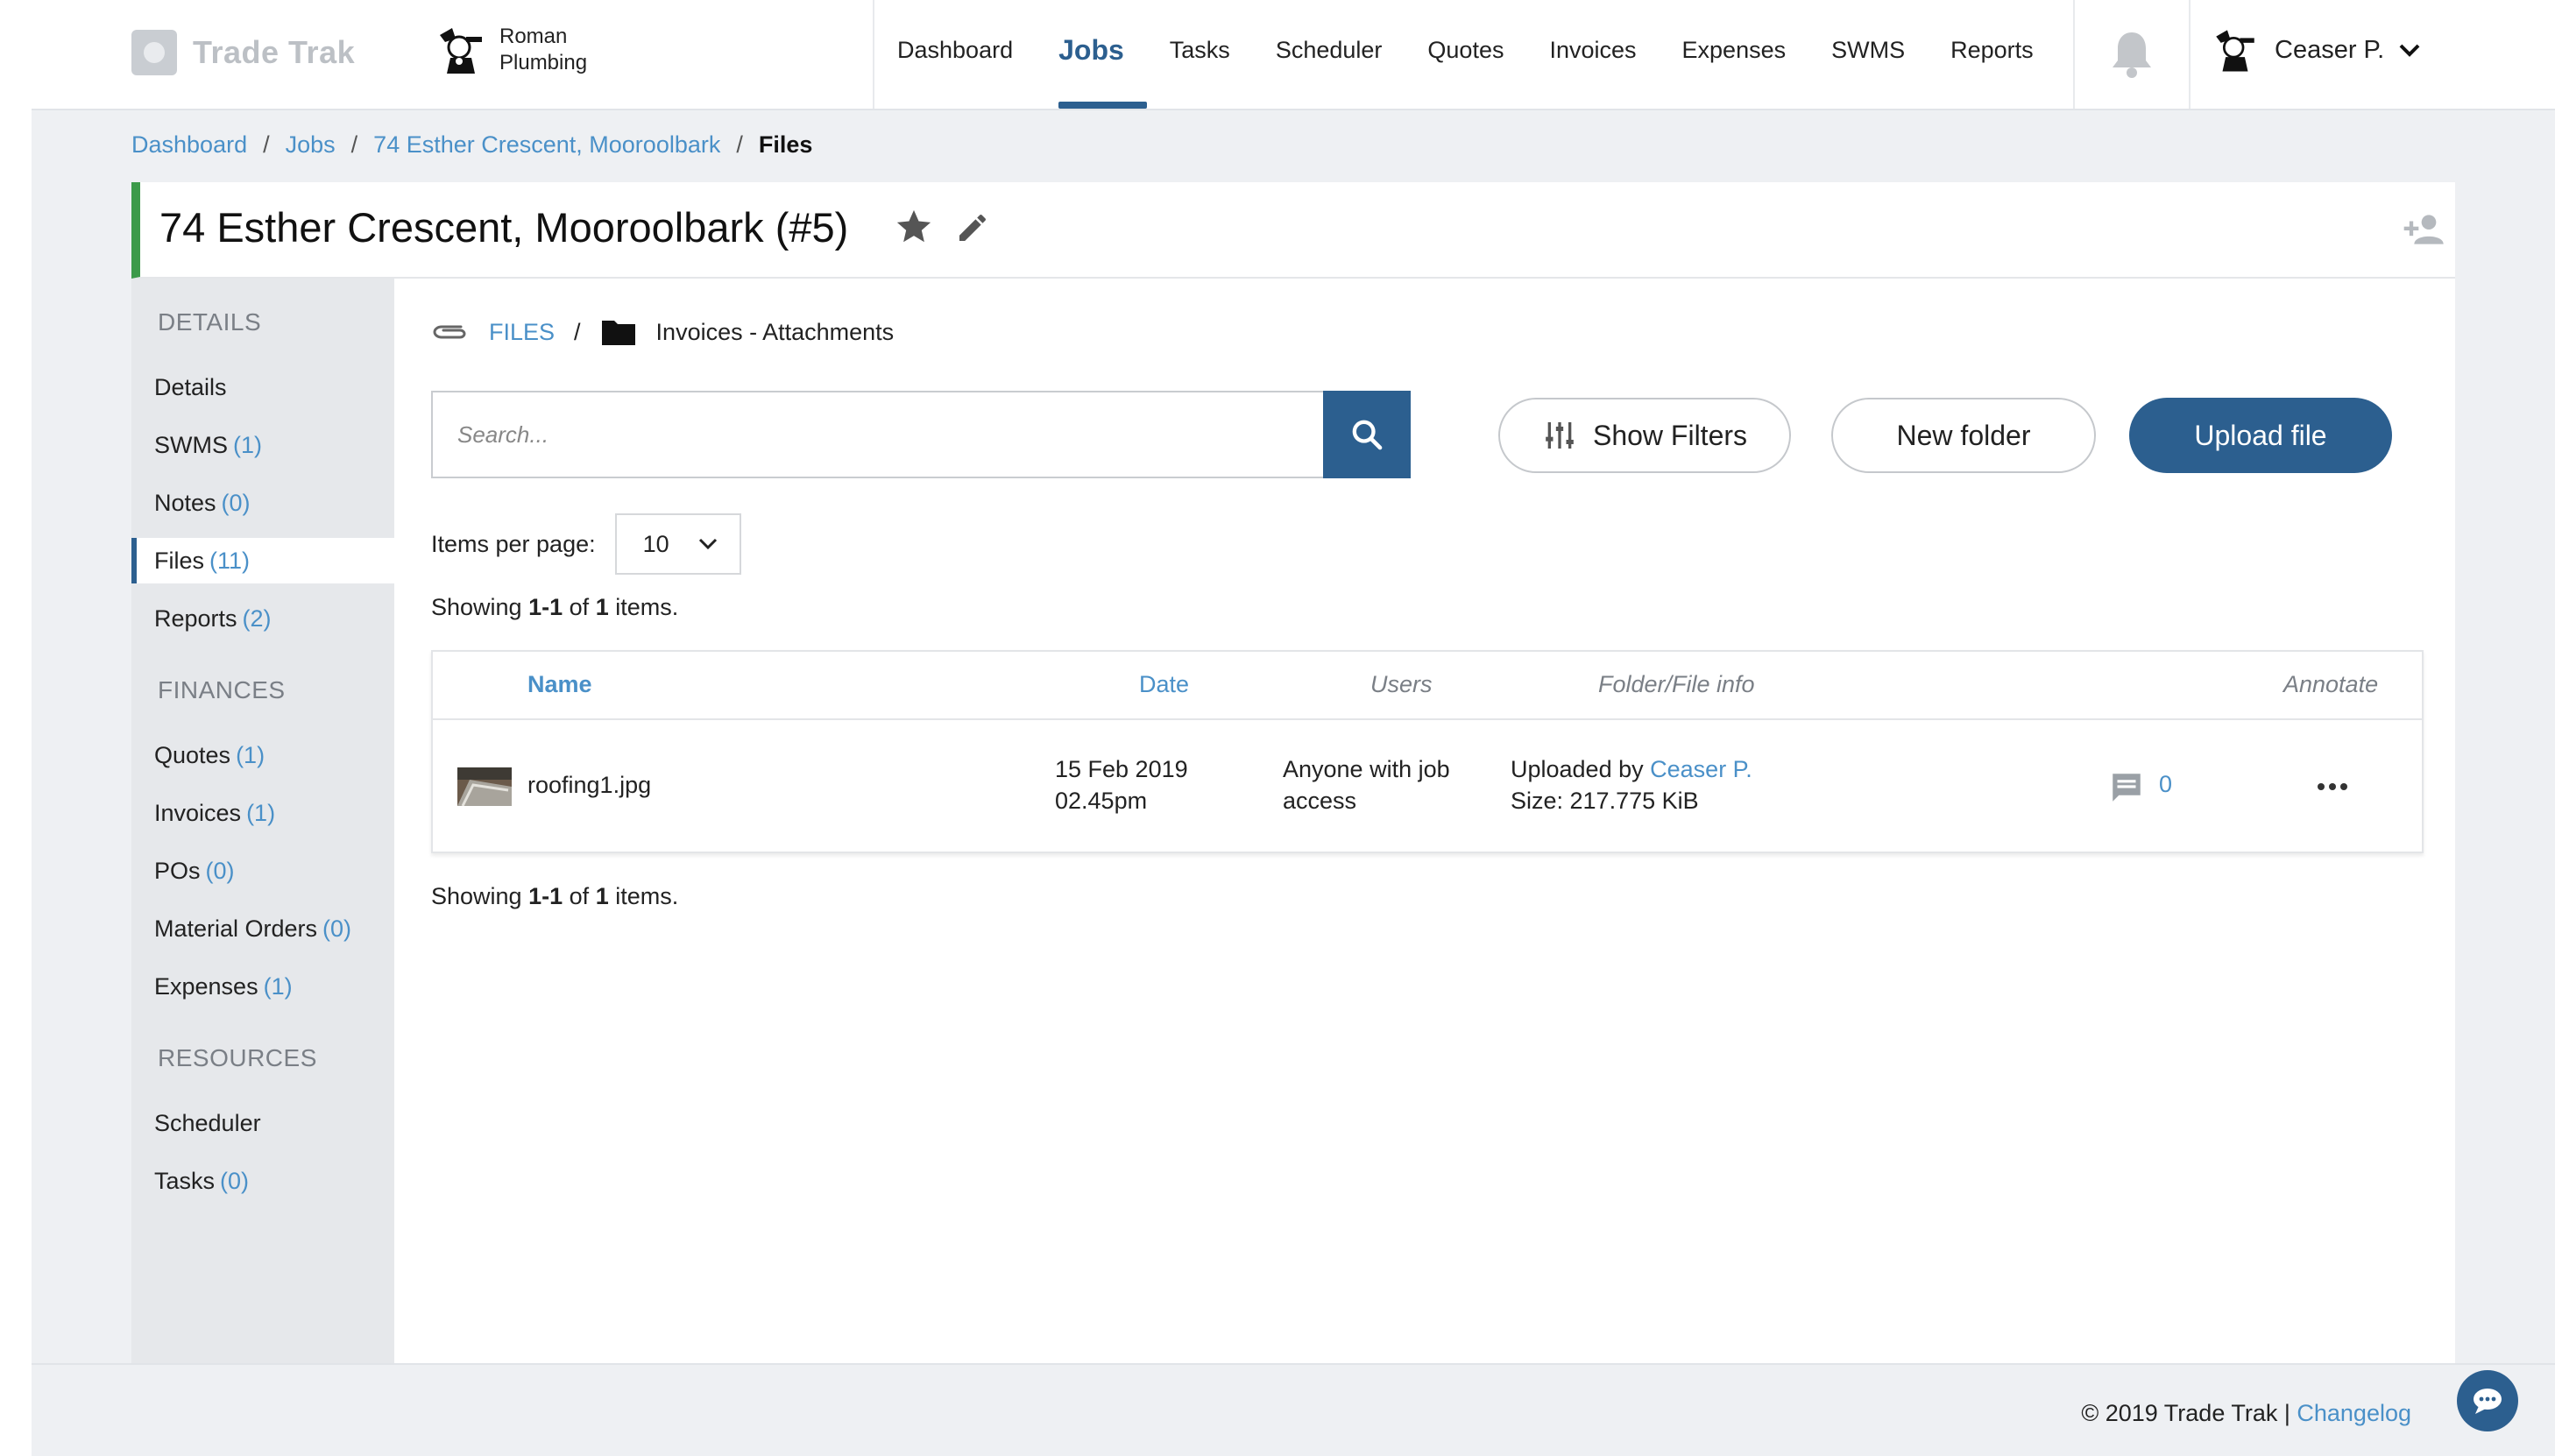  What do you see at coordinates (311, 145) in the screenshot?
I see `breadcrumb-jobs: Jobs` at bounding box center [311, 145].